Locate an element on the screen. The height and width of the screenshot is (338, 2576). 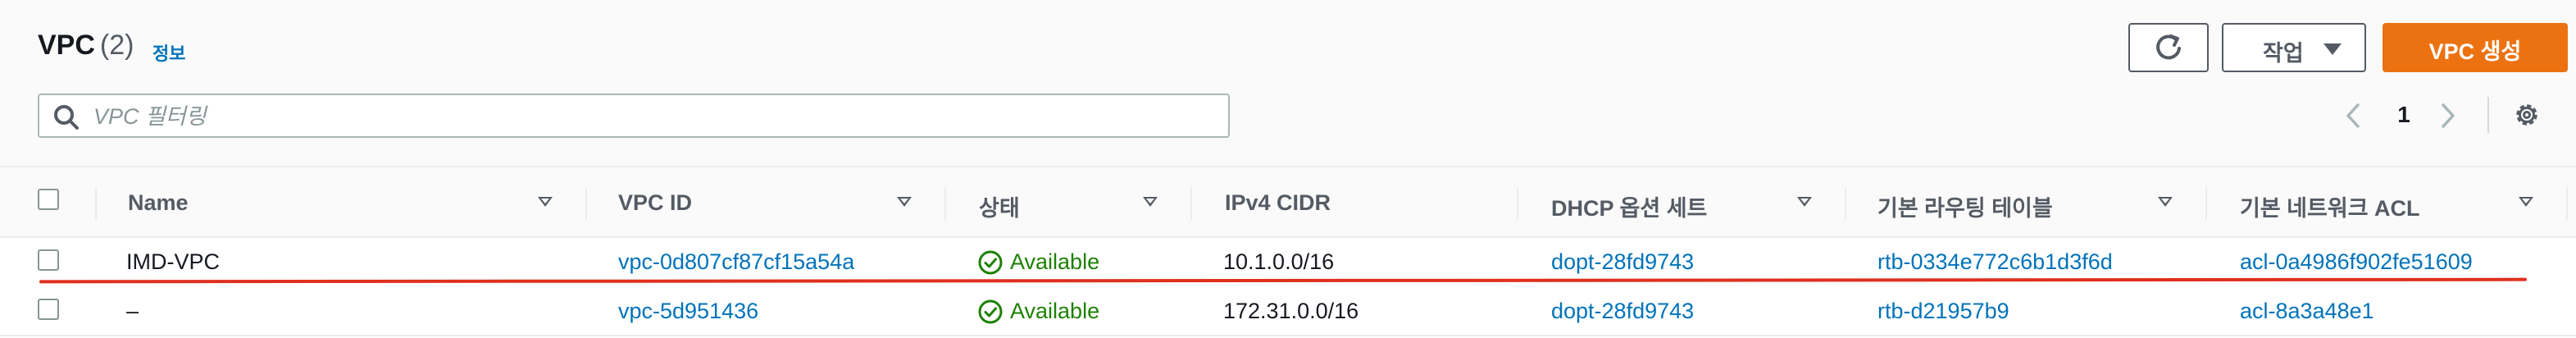
chevron-right-icon is located at coordinates (2448, 116).